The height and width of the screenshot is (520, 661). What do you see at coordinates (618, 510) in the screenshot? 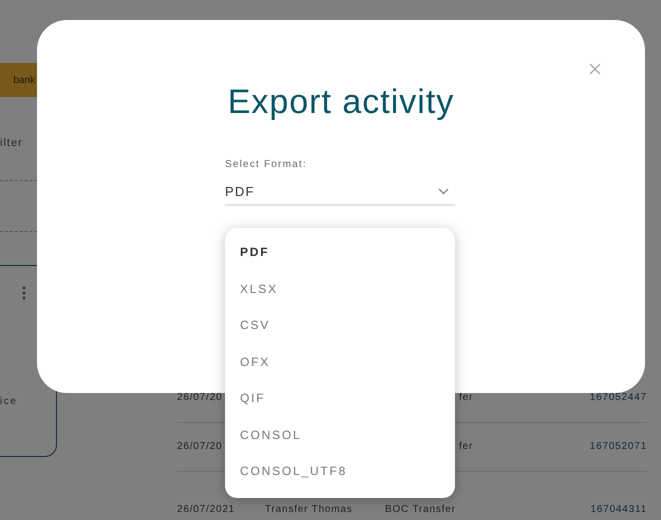
I see `reference-cell: 167044311` at bounding box center [618, 510].